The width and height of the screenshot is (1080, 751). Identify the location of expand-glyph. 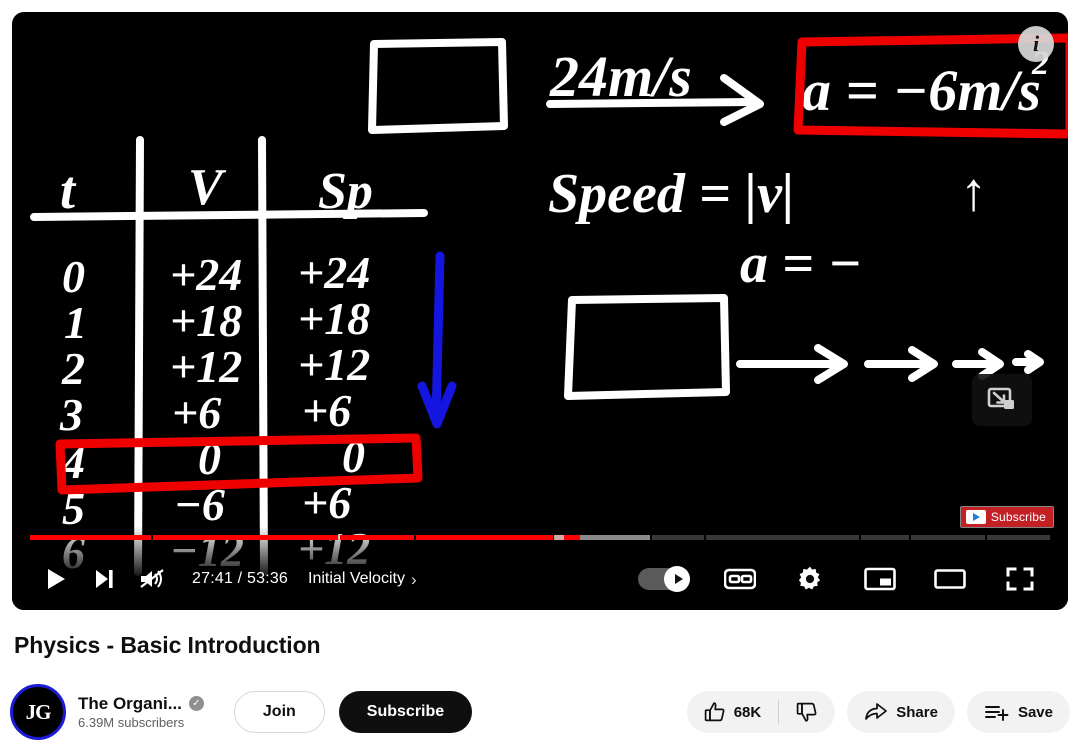
(1000, 398).